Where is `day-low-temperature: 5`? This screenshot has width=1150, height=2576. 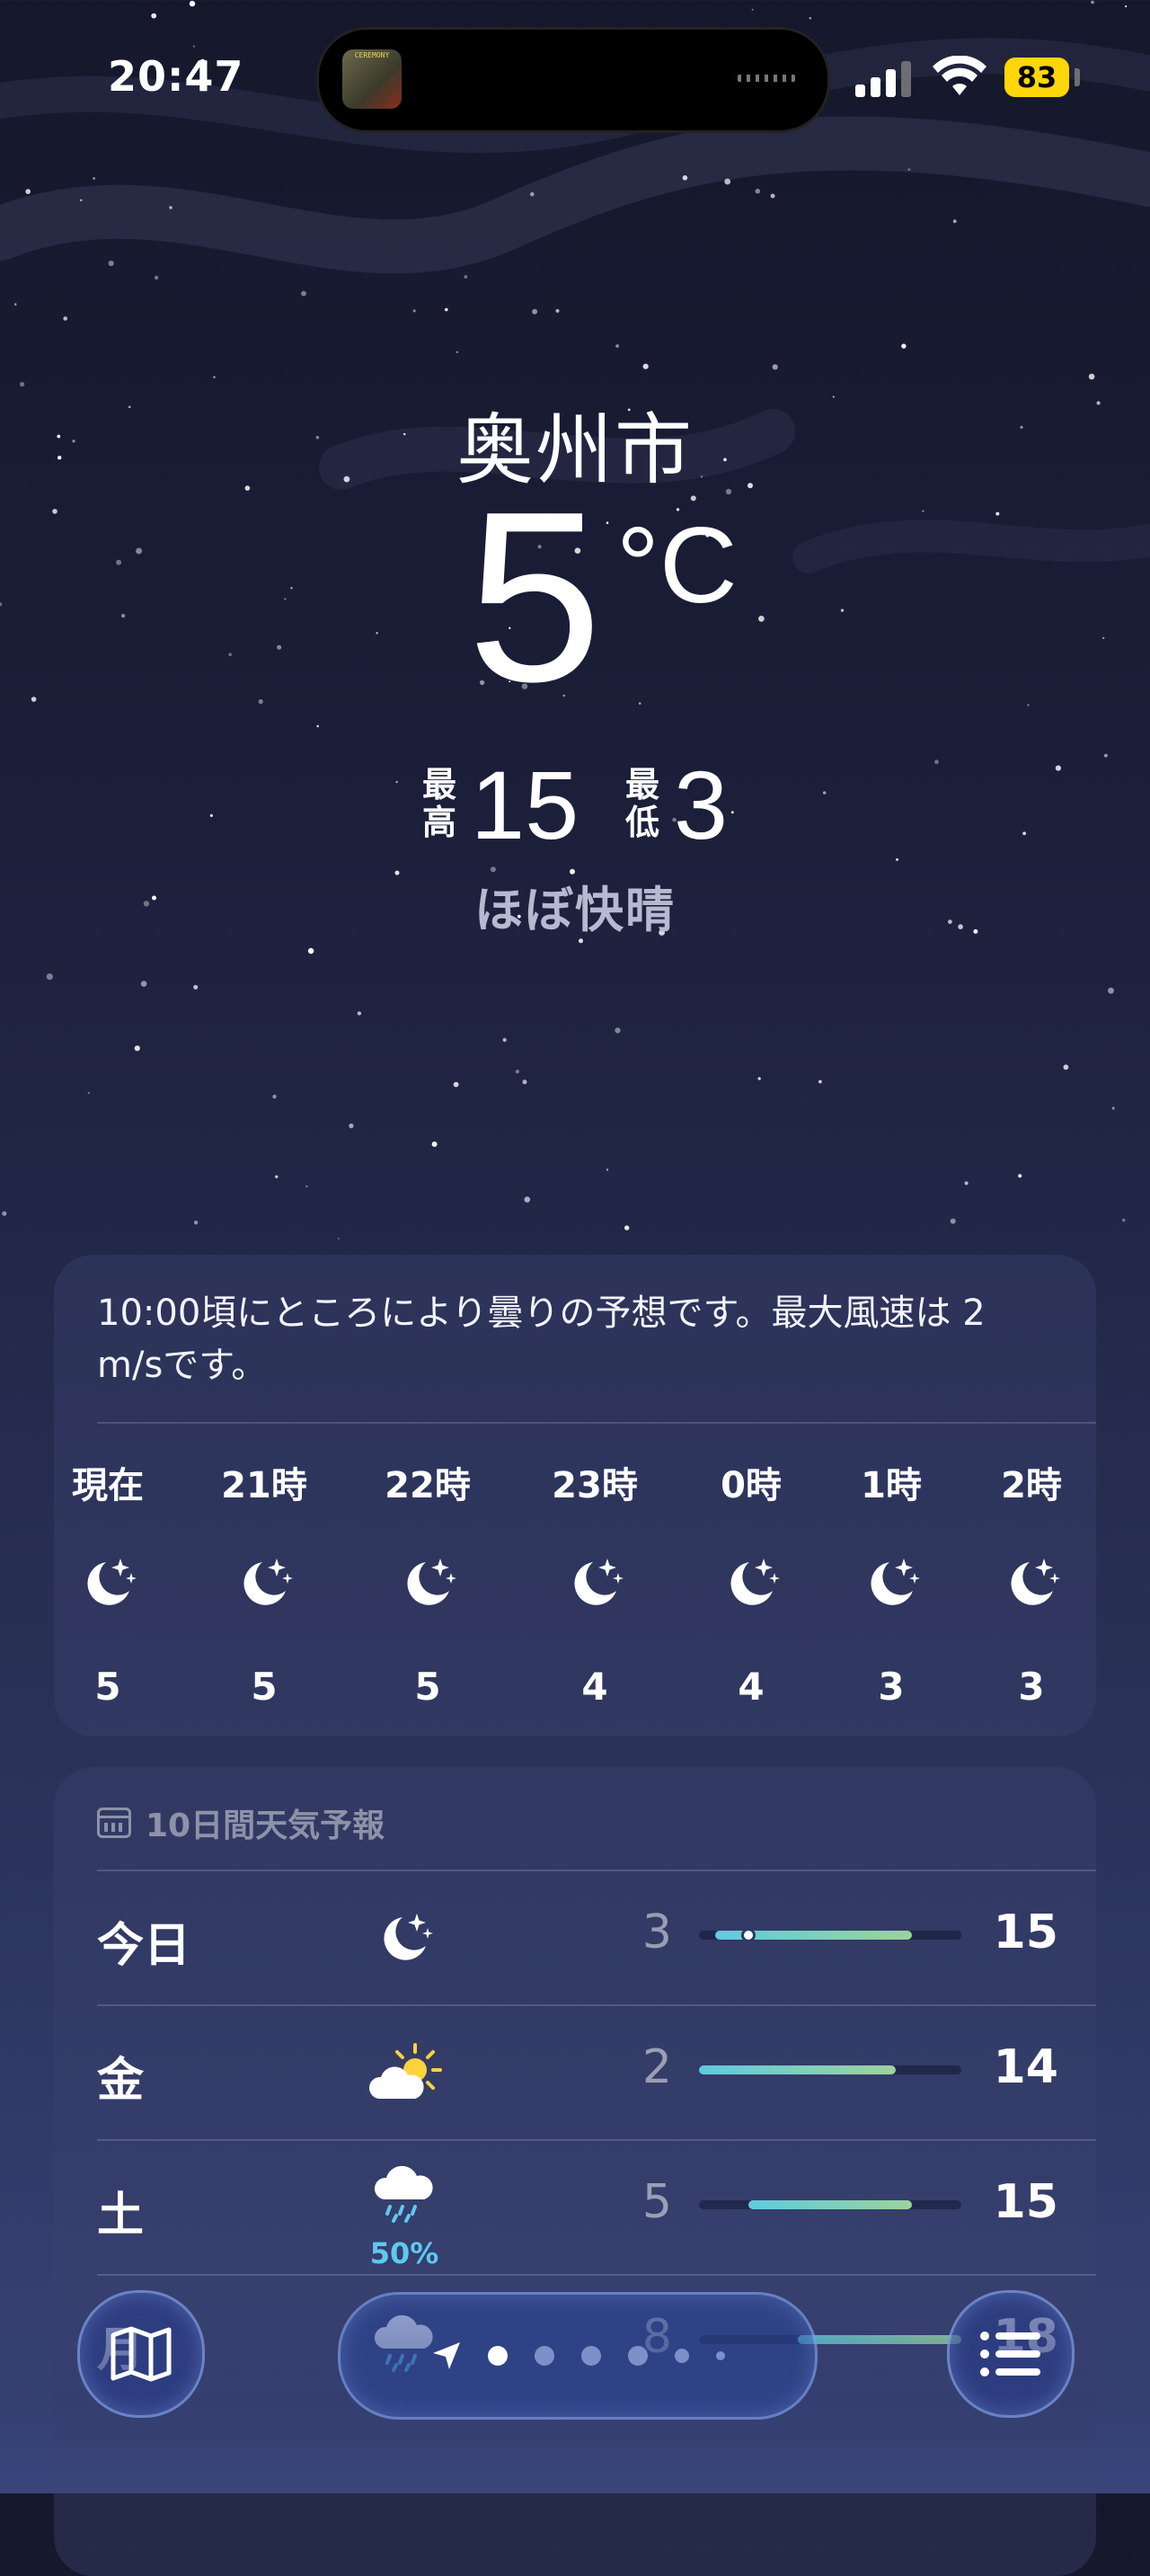
day-low-temperature: 5 is located at coordinates (656, 2202).